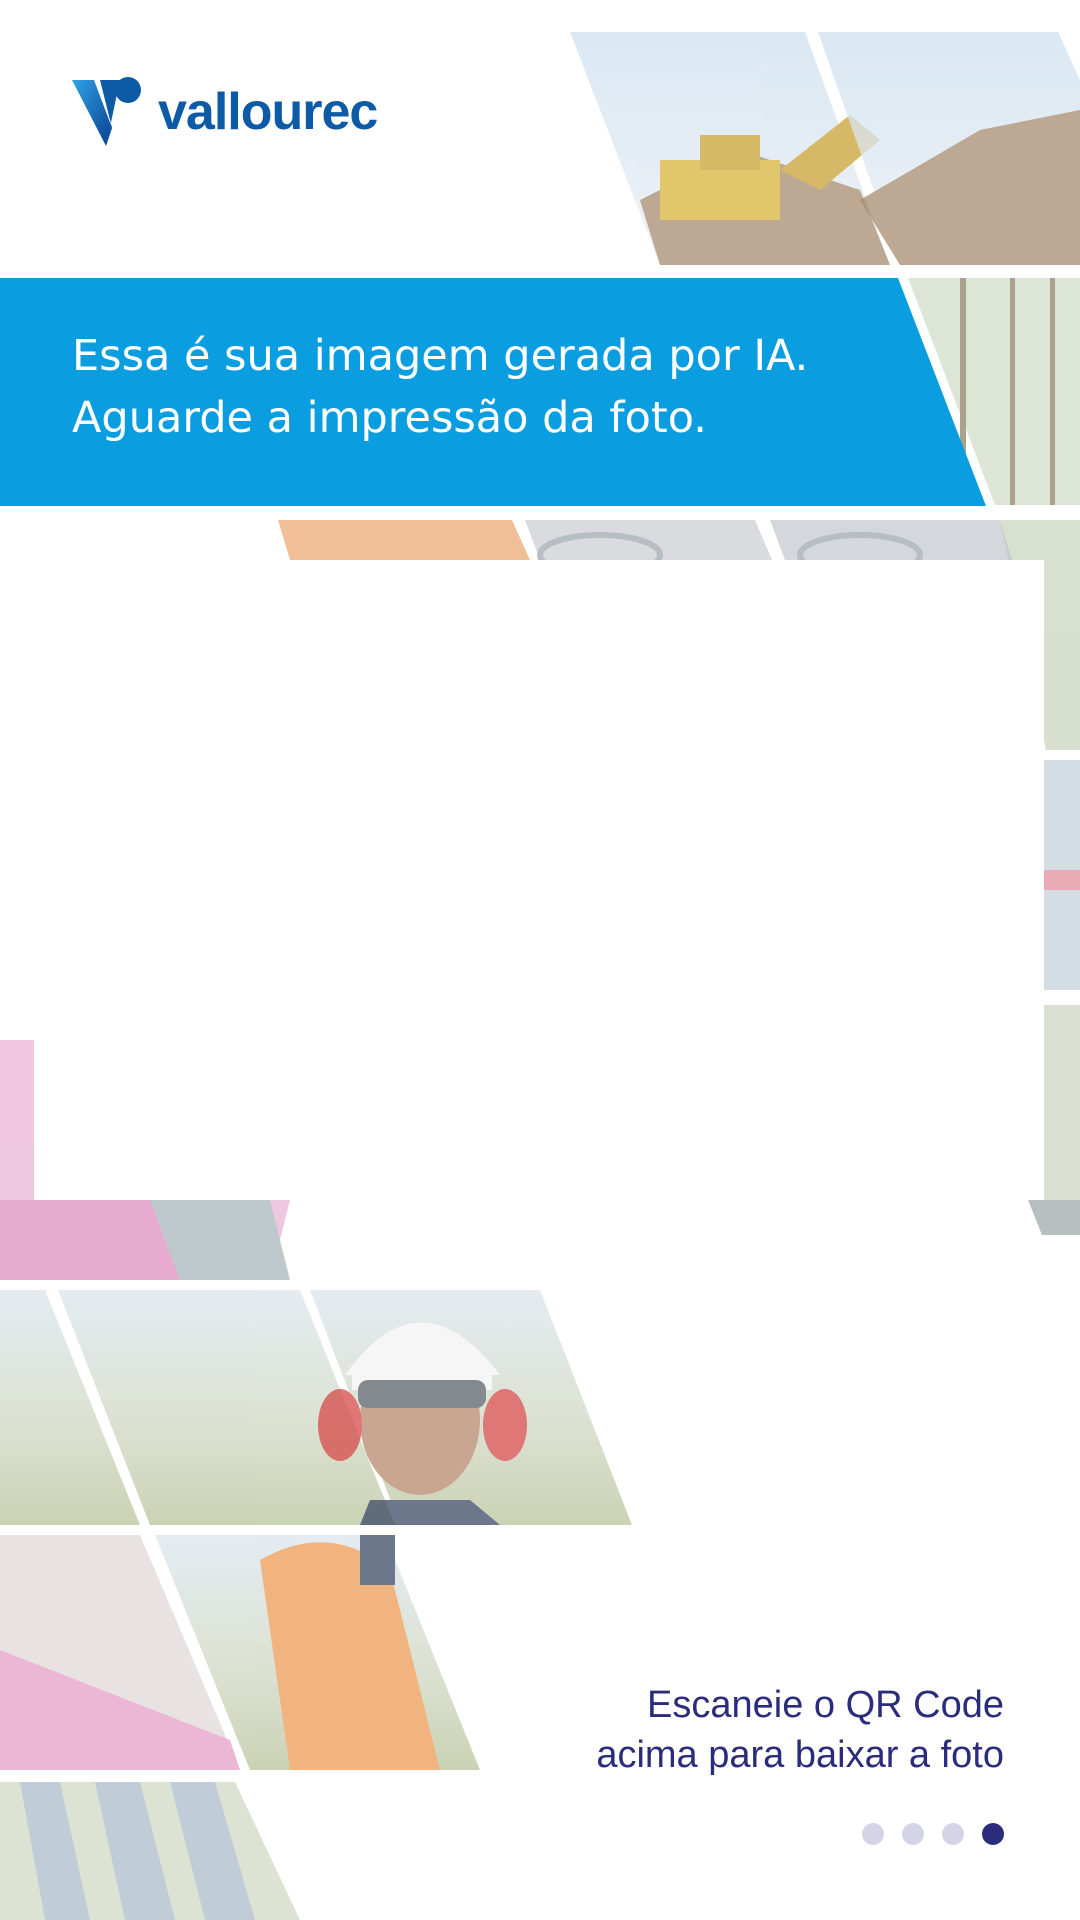 The height and width of the screenshot is (1920, 1080). Describe the element at coordinates (389, 418) in the screenshot. I see `banner-line-2: Aguarde a impressão da foto.` at that location.